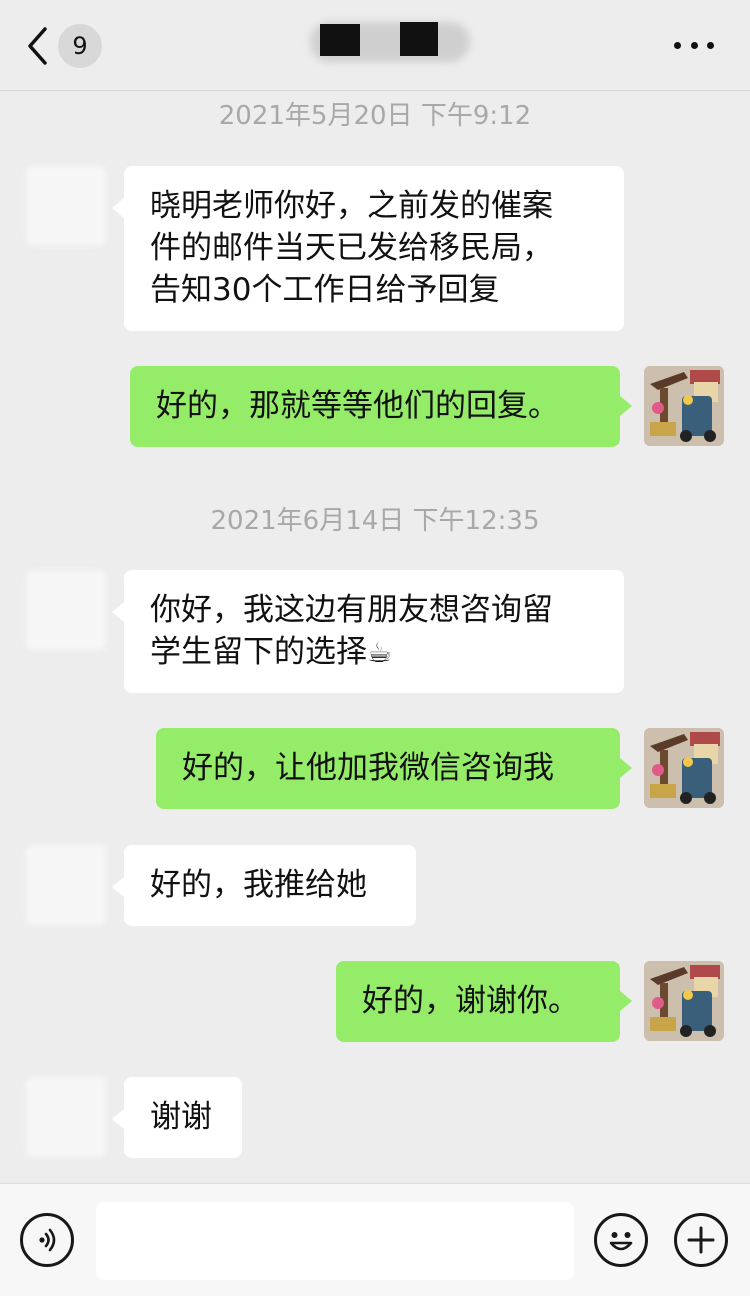 The image size is (750, 1296). I want to click on message-bubble-incoming: 你好，我这边有朋友想咨询留 学生留下的选择☕, so click(368, 631).